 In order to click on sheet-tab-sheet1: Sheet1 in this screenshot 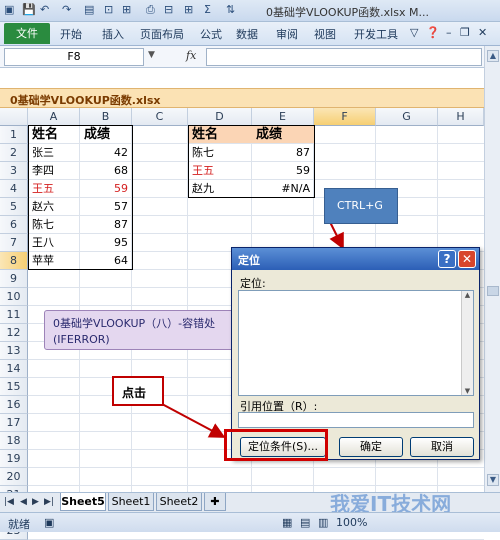, I will do `click(131, 502)`.